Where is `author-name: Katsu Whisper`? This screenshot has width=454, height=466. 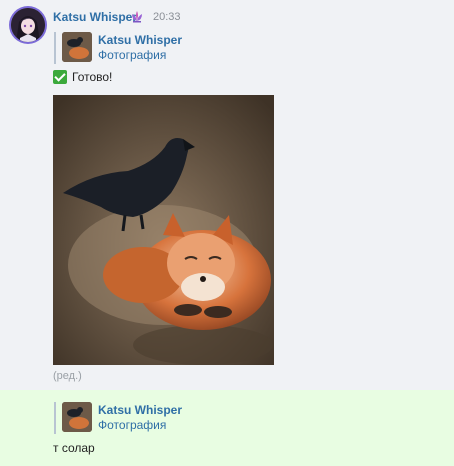
author-name: Katsu Whisper is located at coordinates (95, 17).